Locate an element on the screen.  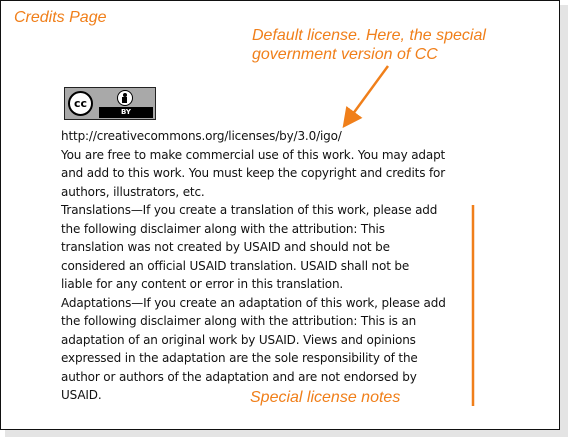
special-notes-annotation: Special license notes is located at coordinates (325, 397).